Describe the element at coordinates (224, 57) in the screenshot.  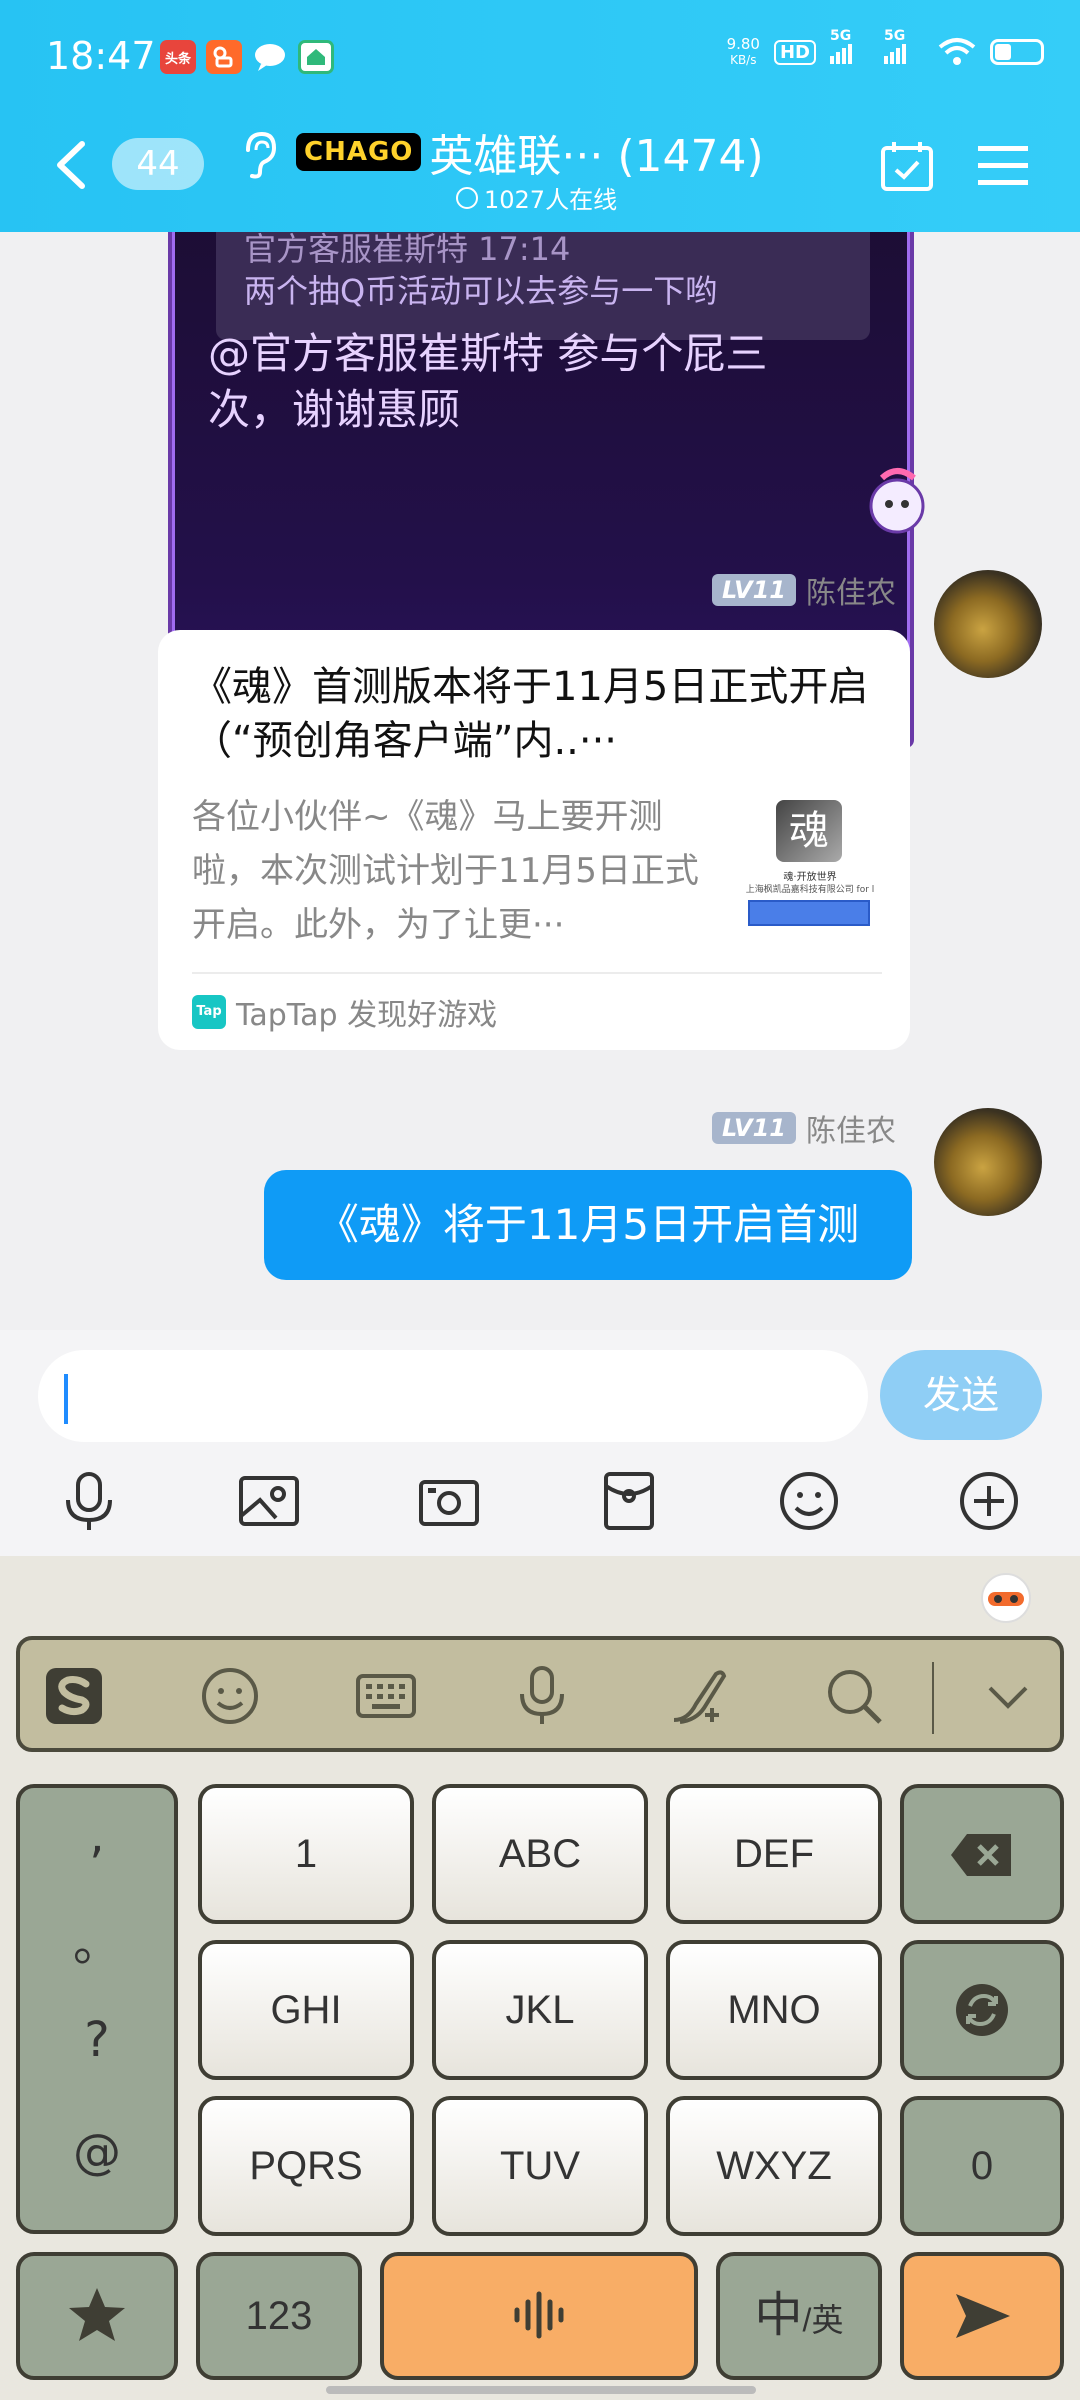
I see `kuaishou-icon` at that location.